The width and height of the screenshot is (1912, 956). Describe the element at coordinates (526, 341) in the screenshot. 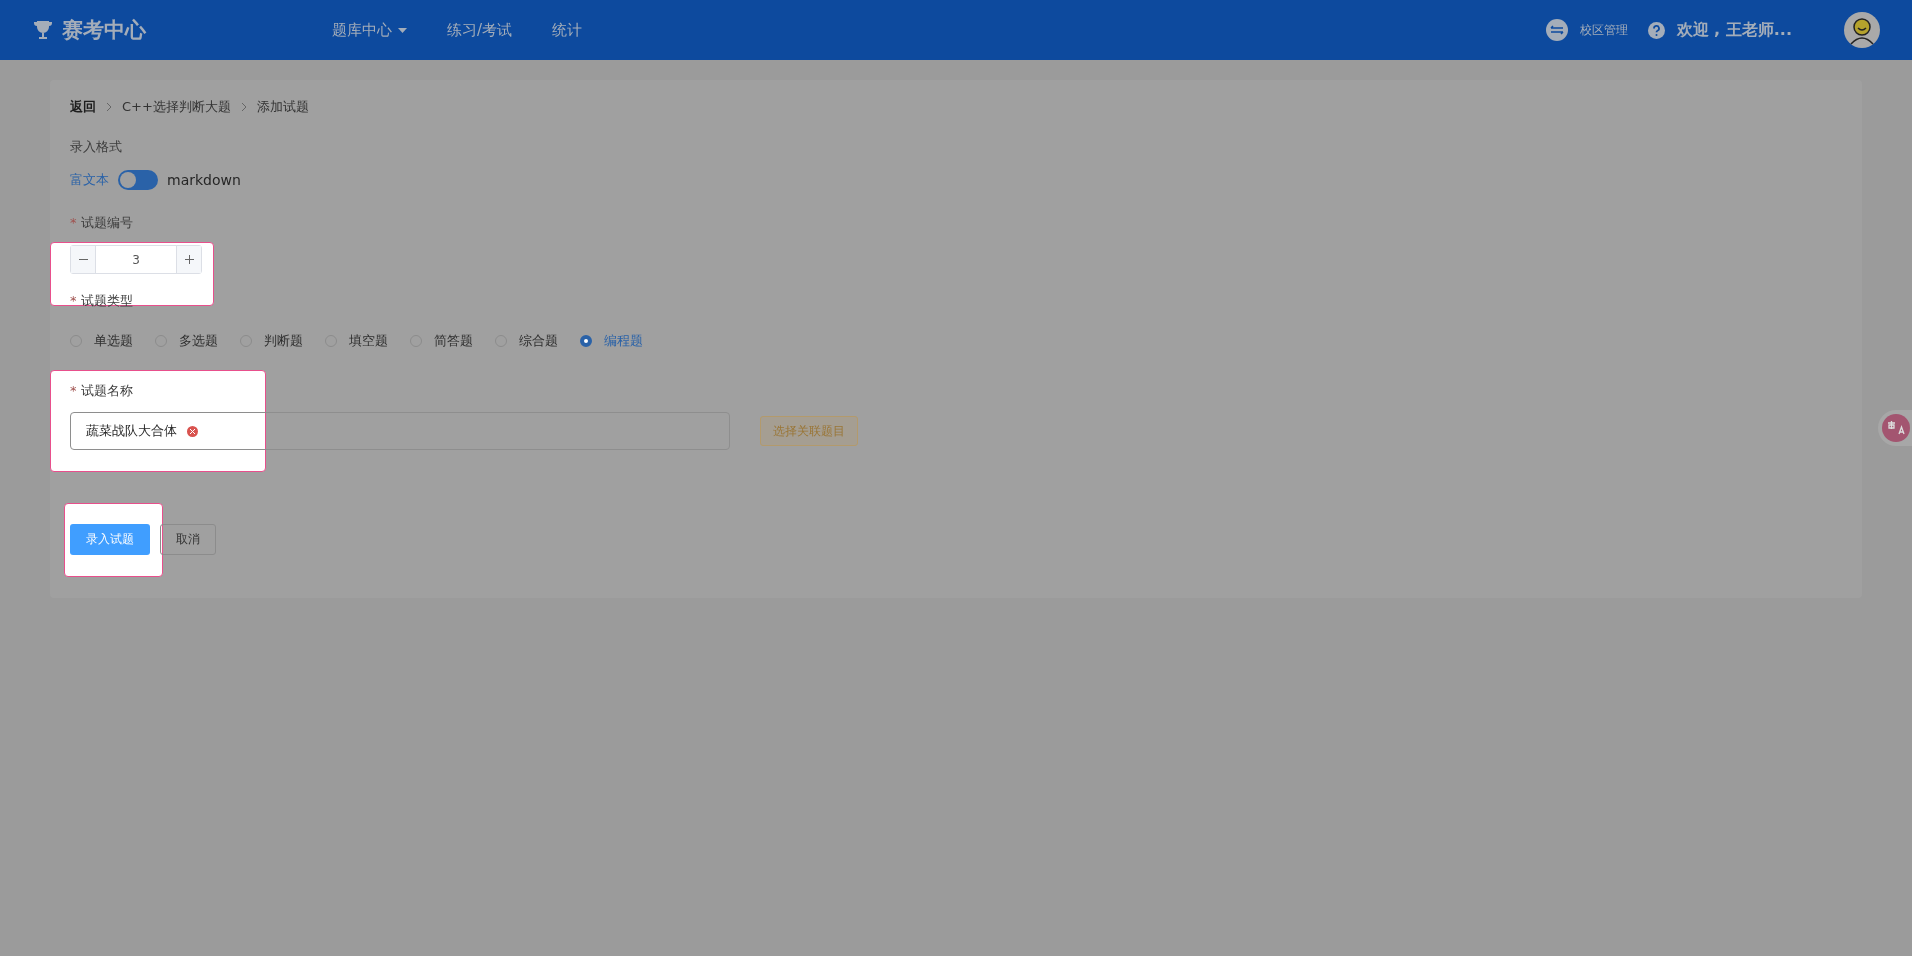

I see `type-radio: 综合题` at that location.